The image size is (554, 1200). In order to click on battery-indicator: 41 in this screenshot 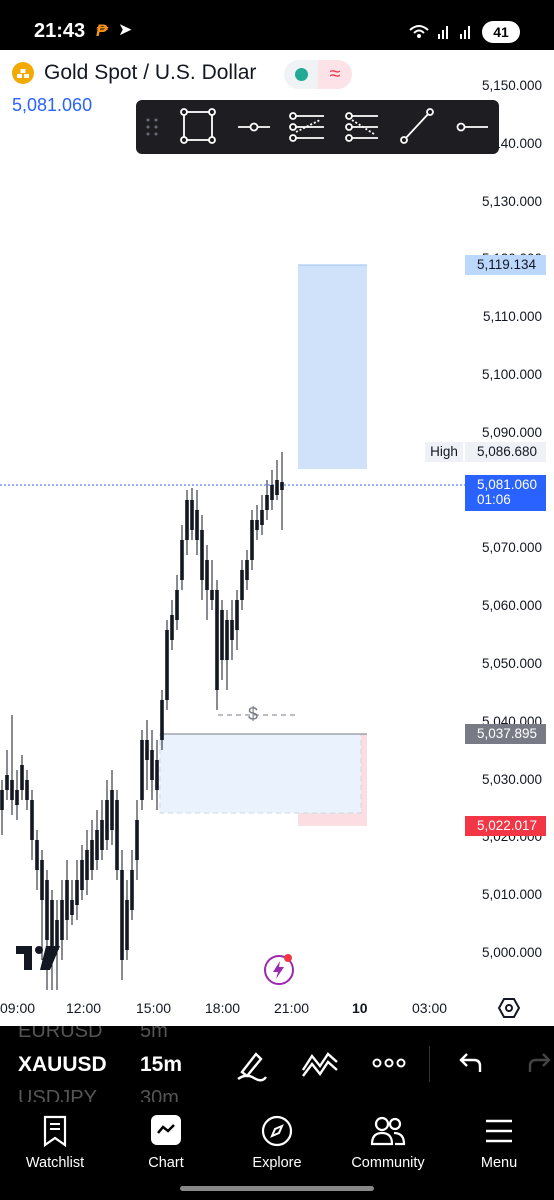, I will do `click(501, 32)`.